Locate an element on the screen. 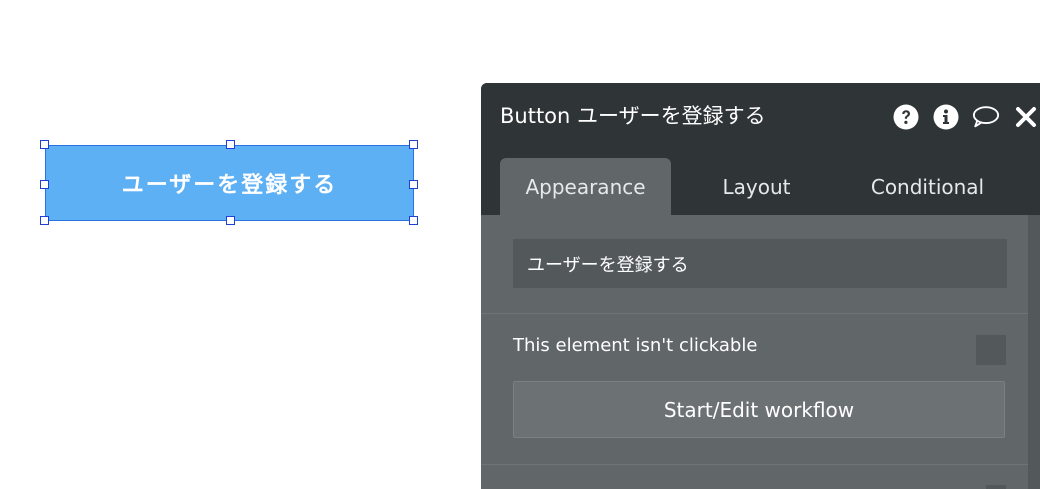  help-icon is located at coordinates (906, 117).